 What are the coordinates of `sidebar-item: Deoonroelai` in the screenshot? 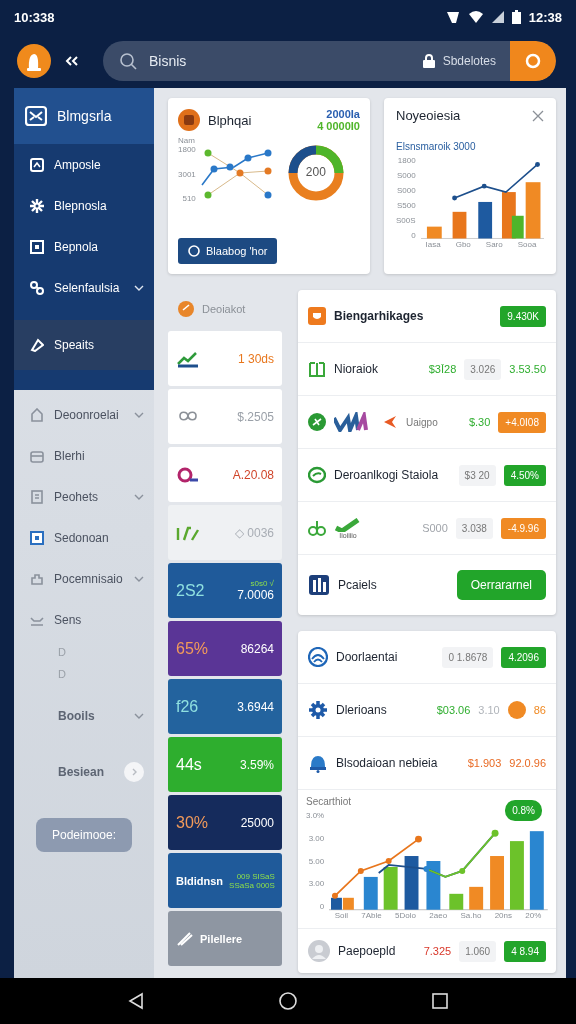 It's located at (84, 414).